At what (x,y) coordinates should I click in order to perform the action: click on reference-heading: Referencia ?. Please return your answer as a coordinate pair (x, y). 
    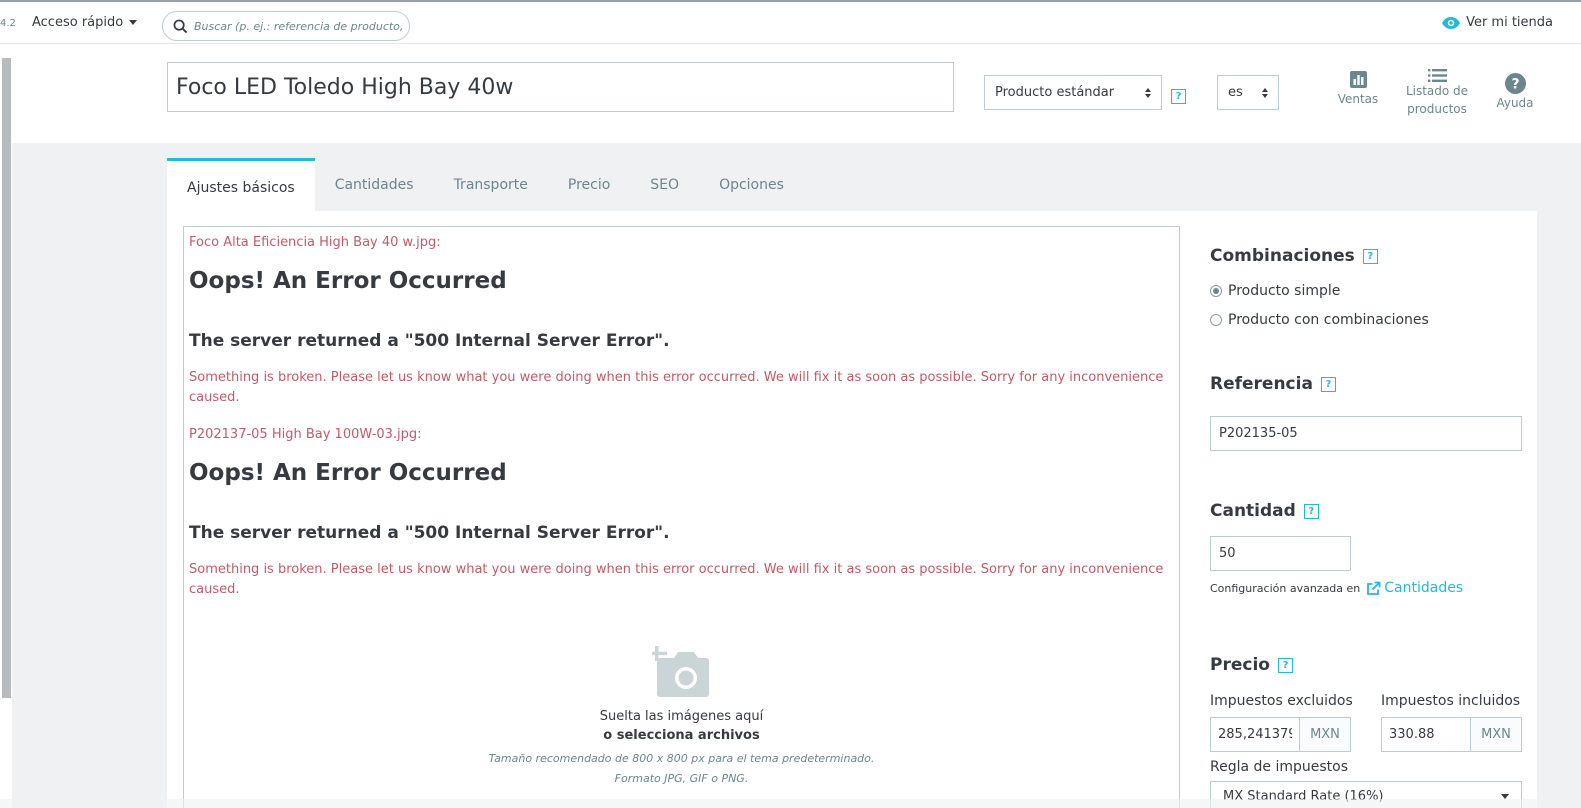
    Looking at the image, I should click on (1273, 384).